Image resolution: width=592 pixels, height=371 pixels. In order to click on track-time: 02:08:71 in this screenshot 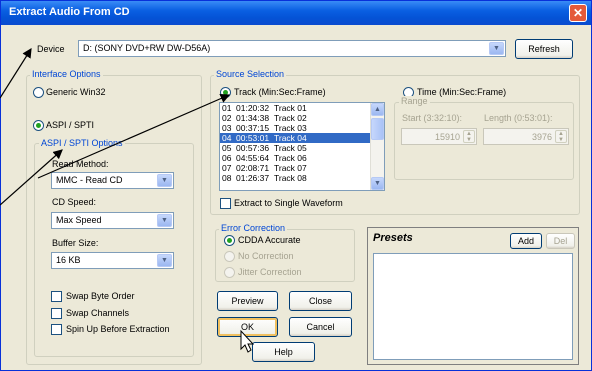, I will do `click(253, 168)`.